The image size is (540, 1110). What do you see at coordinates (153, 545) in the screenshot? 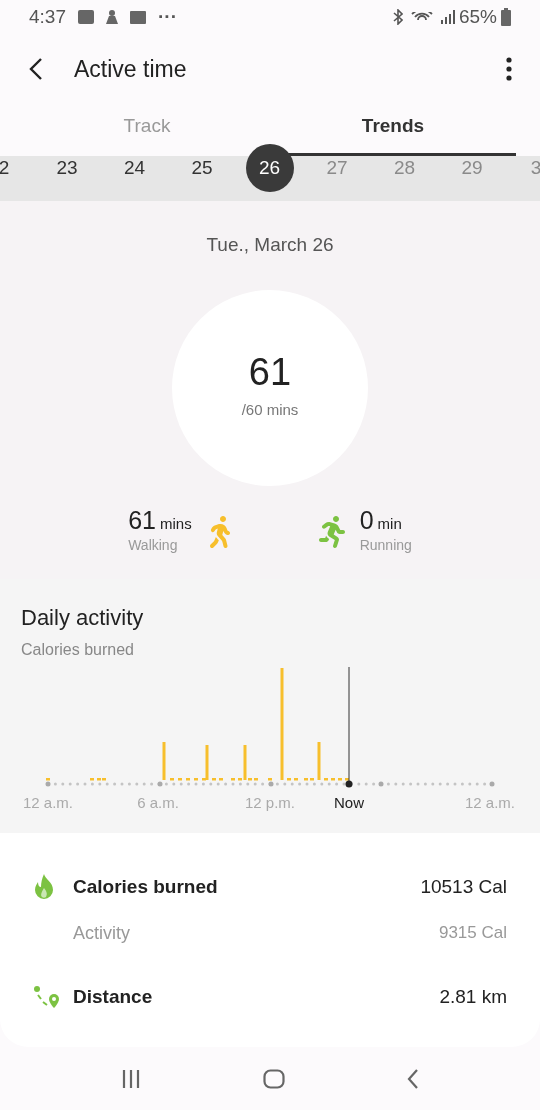
I see `activity-label: Walking` at bounding box center [153, 545].